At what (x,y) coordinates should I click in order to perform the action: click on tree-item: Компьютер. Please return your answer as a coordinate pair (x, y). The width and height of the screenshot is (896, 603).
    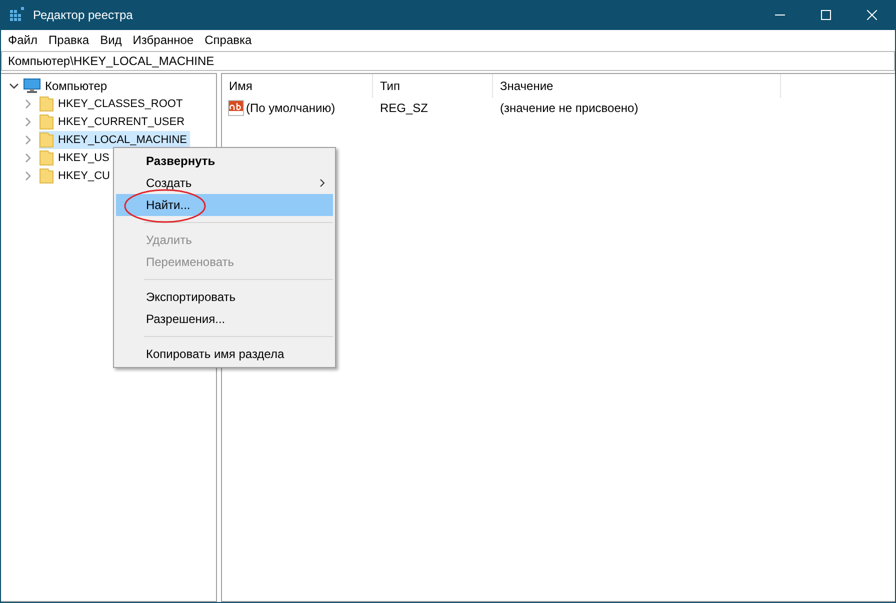
    Looking at the image, I should click on (76, 86).